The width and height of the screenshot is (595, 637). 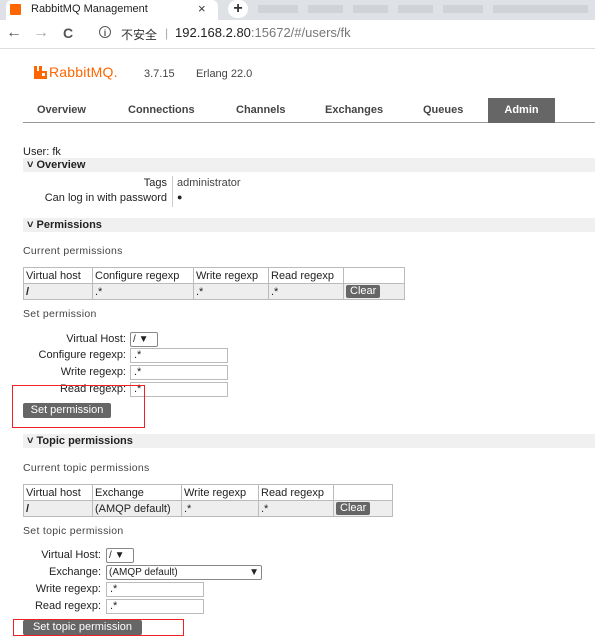 I want to click on vhost-select: / ▼, so click(x=144, y=339).